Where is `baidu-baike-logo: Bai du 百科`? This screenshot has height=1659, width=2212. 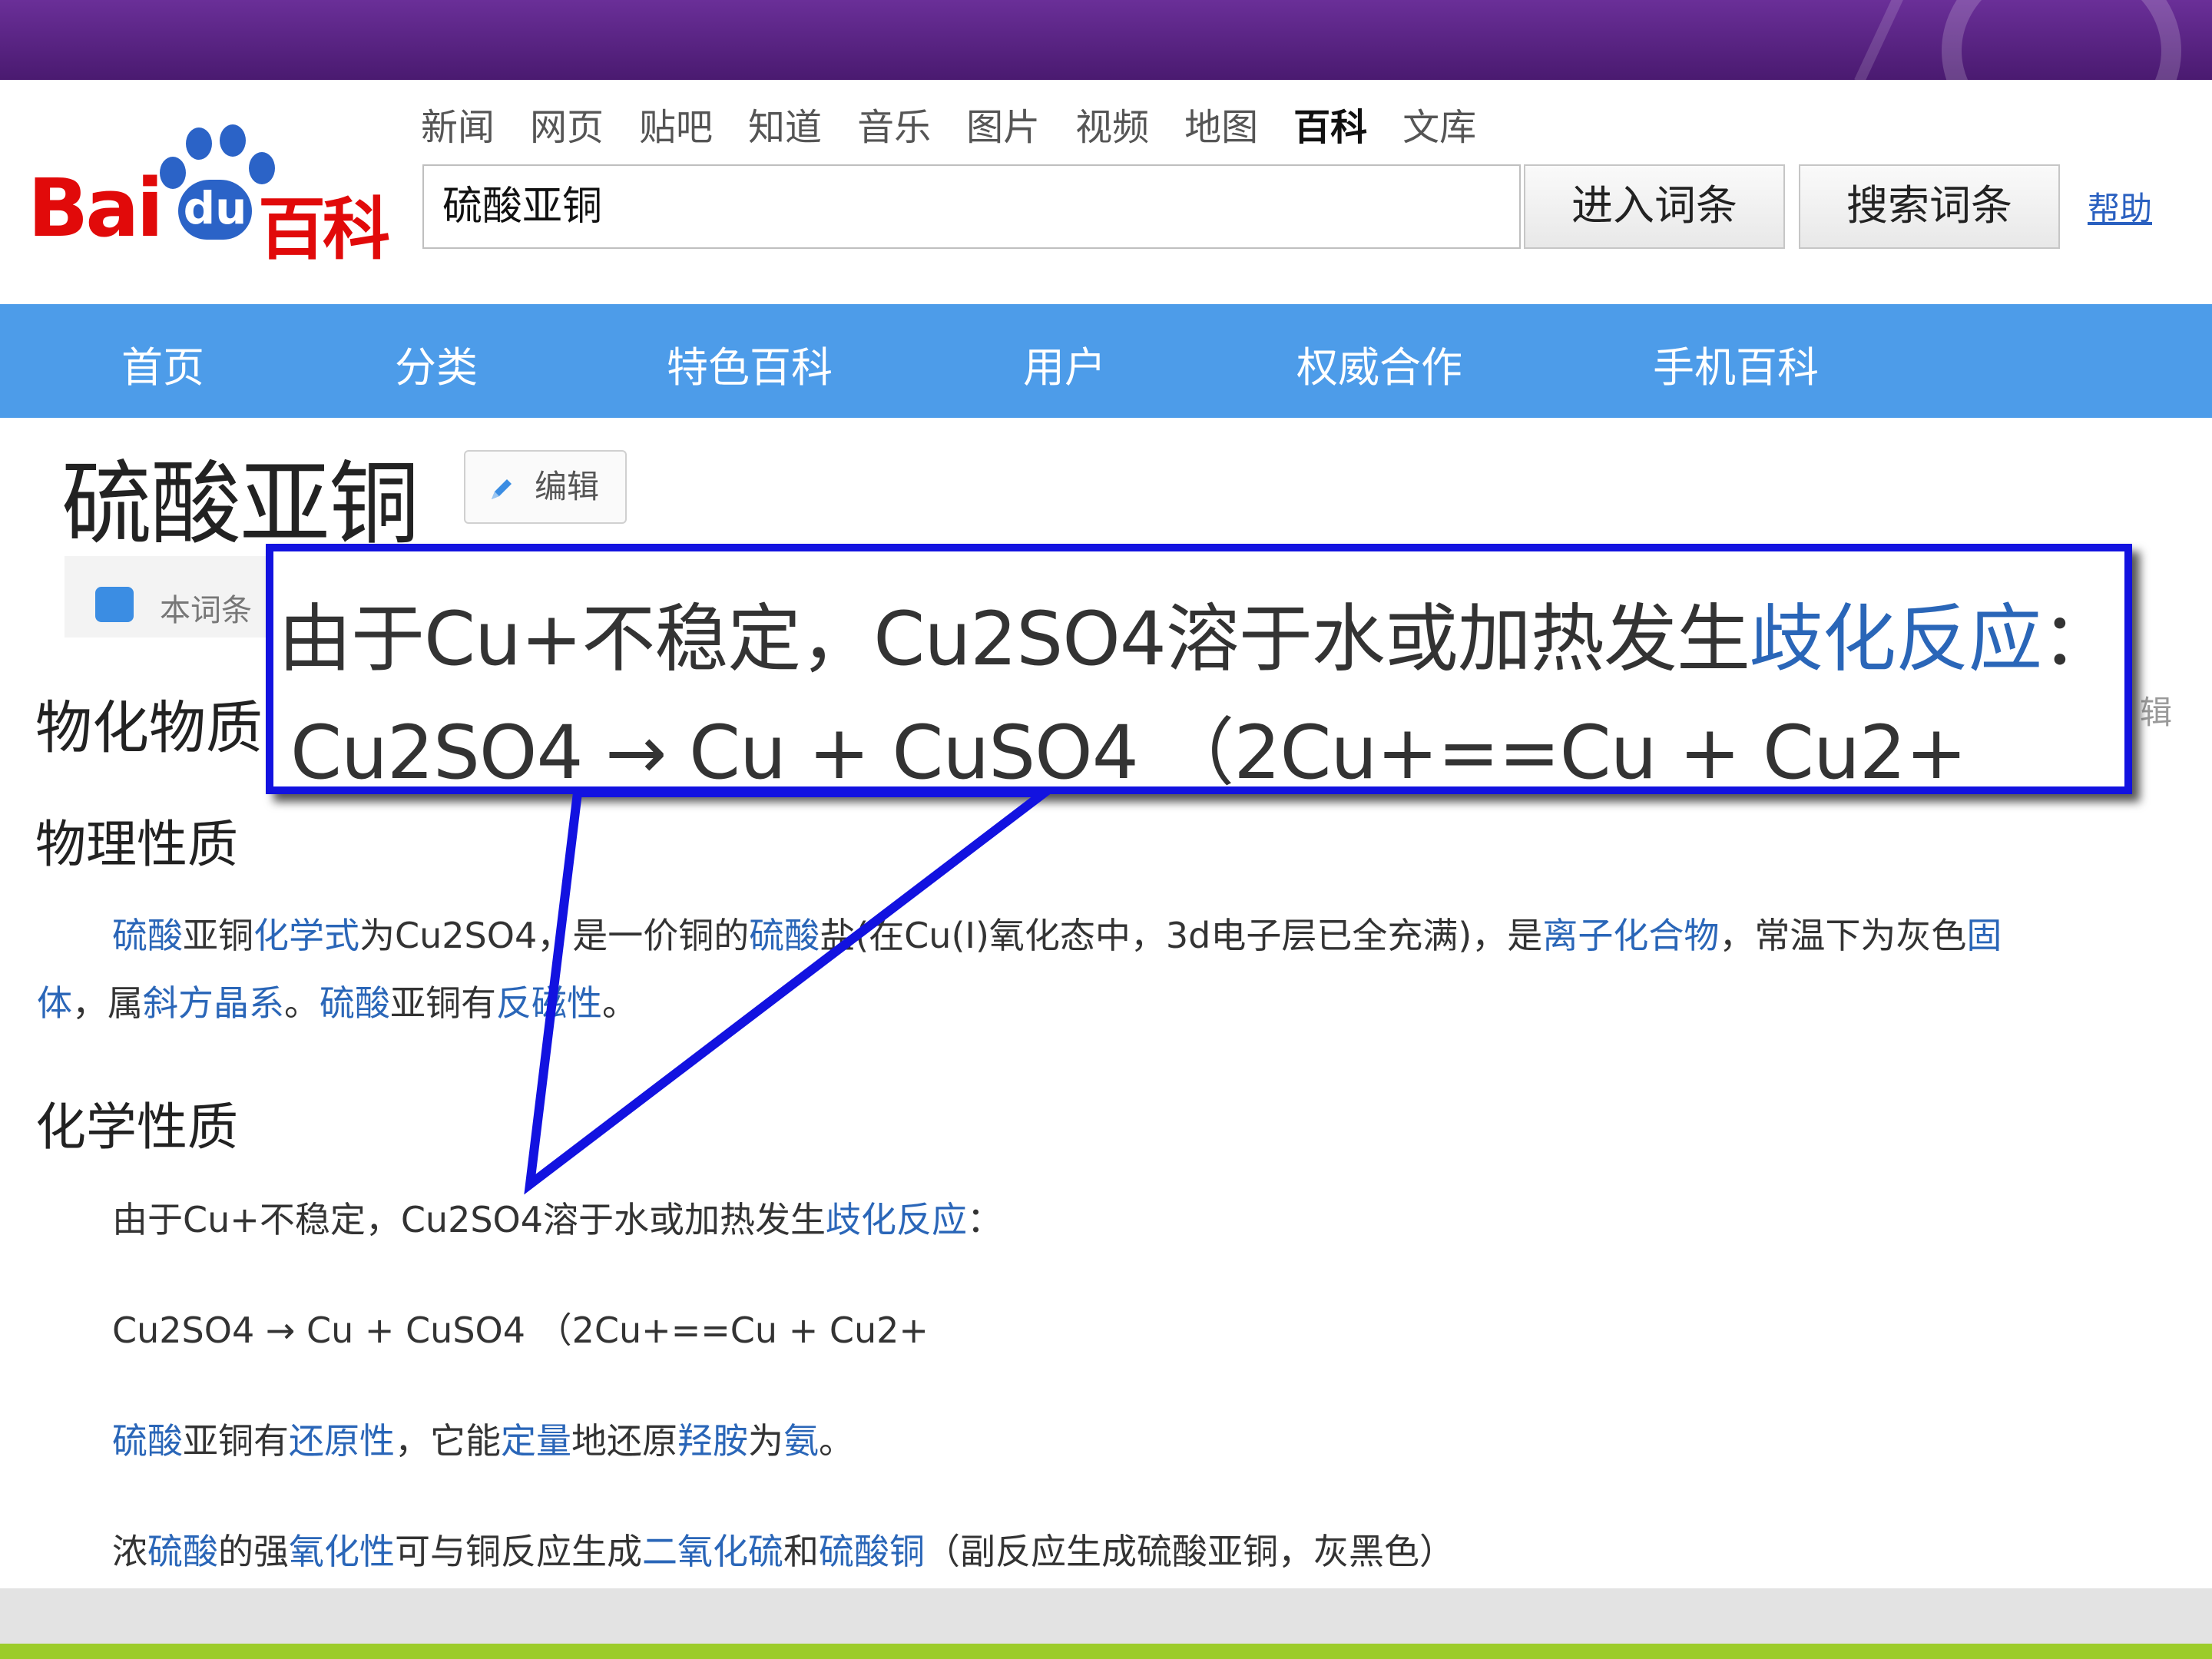 baidu-baike-logo: Bai du 百科 is located at coordinates (209, 195).